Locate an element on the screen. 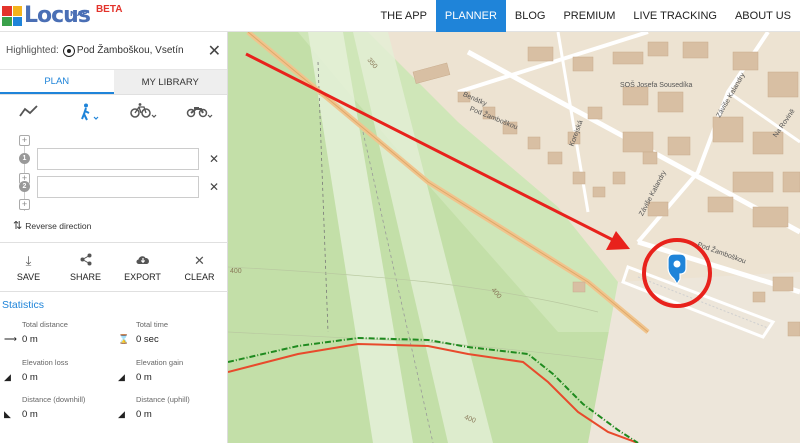 This screenshot has width=800, height=443. export-label: EXPORT is located at coordinates (142, 276).